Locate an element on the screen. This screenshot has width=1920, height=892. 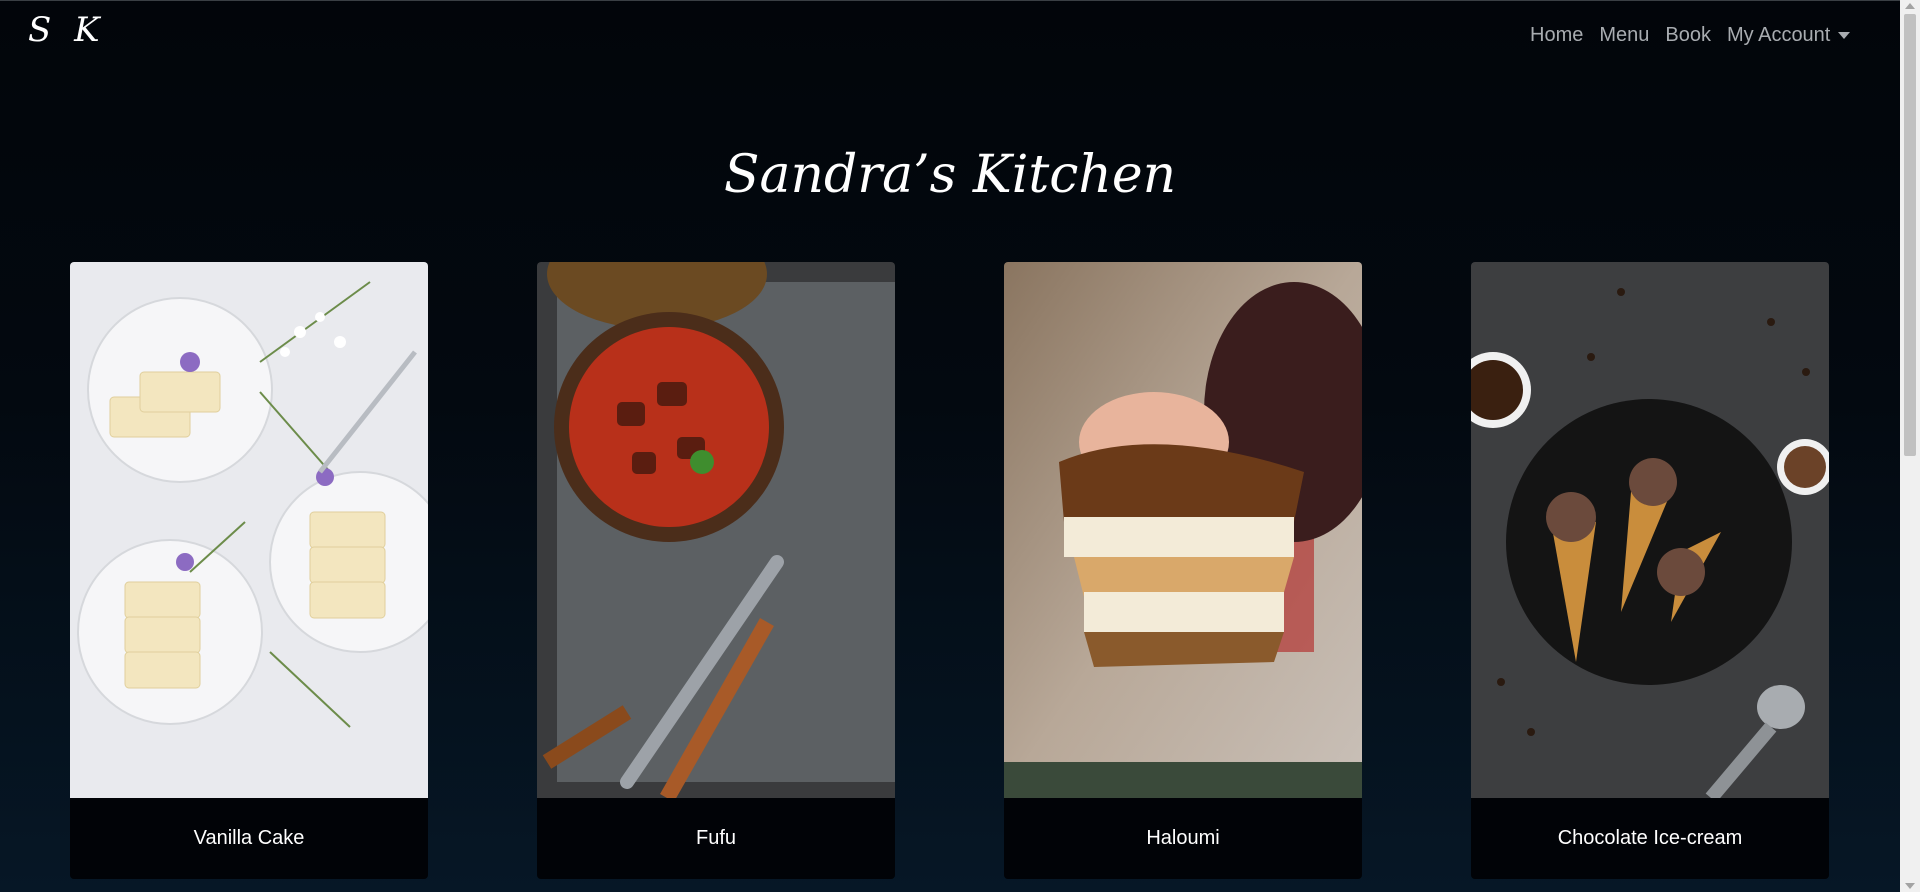
vertical-scrollbar is located at coordinates (1910, 446).